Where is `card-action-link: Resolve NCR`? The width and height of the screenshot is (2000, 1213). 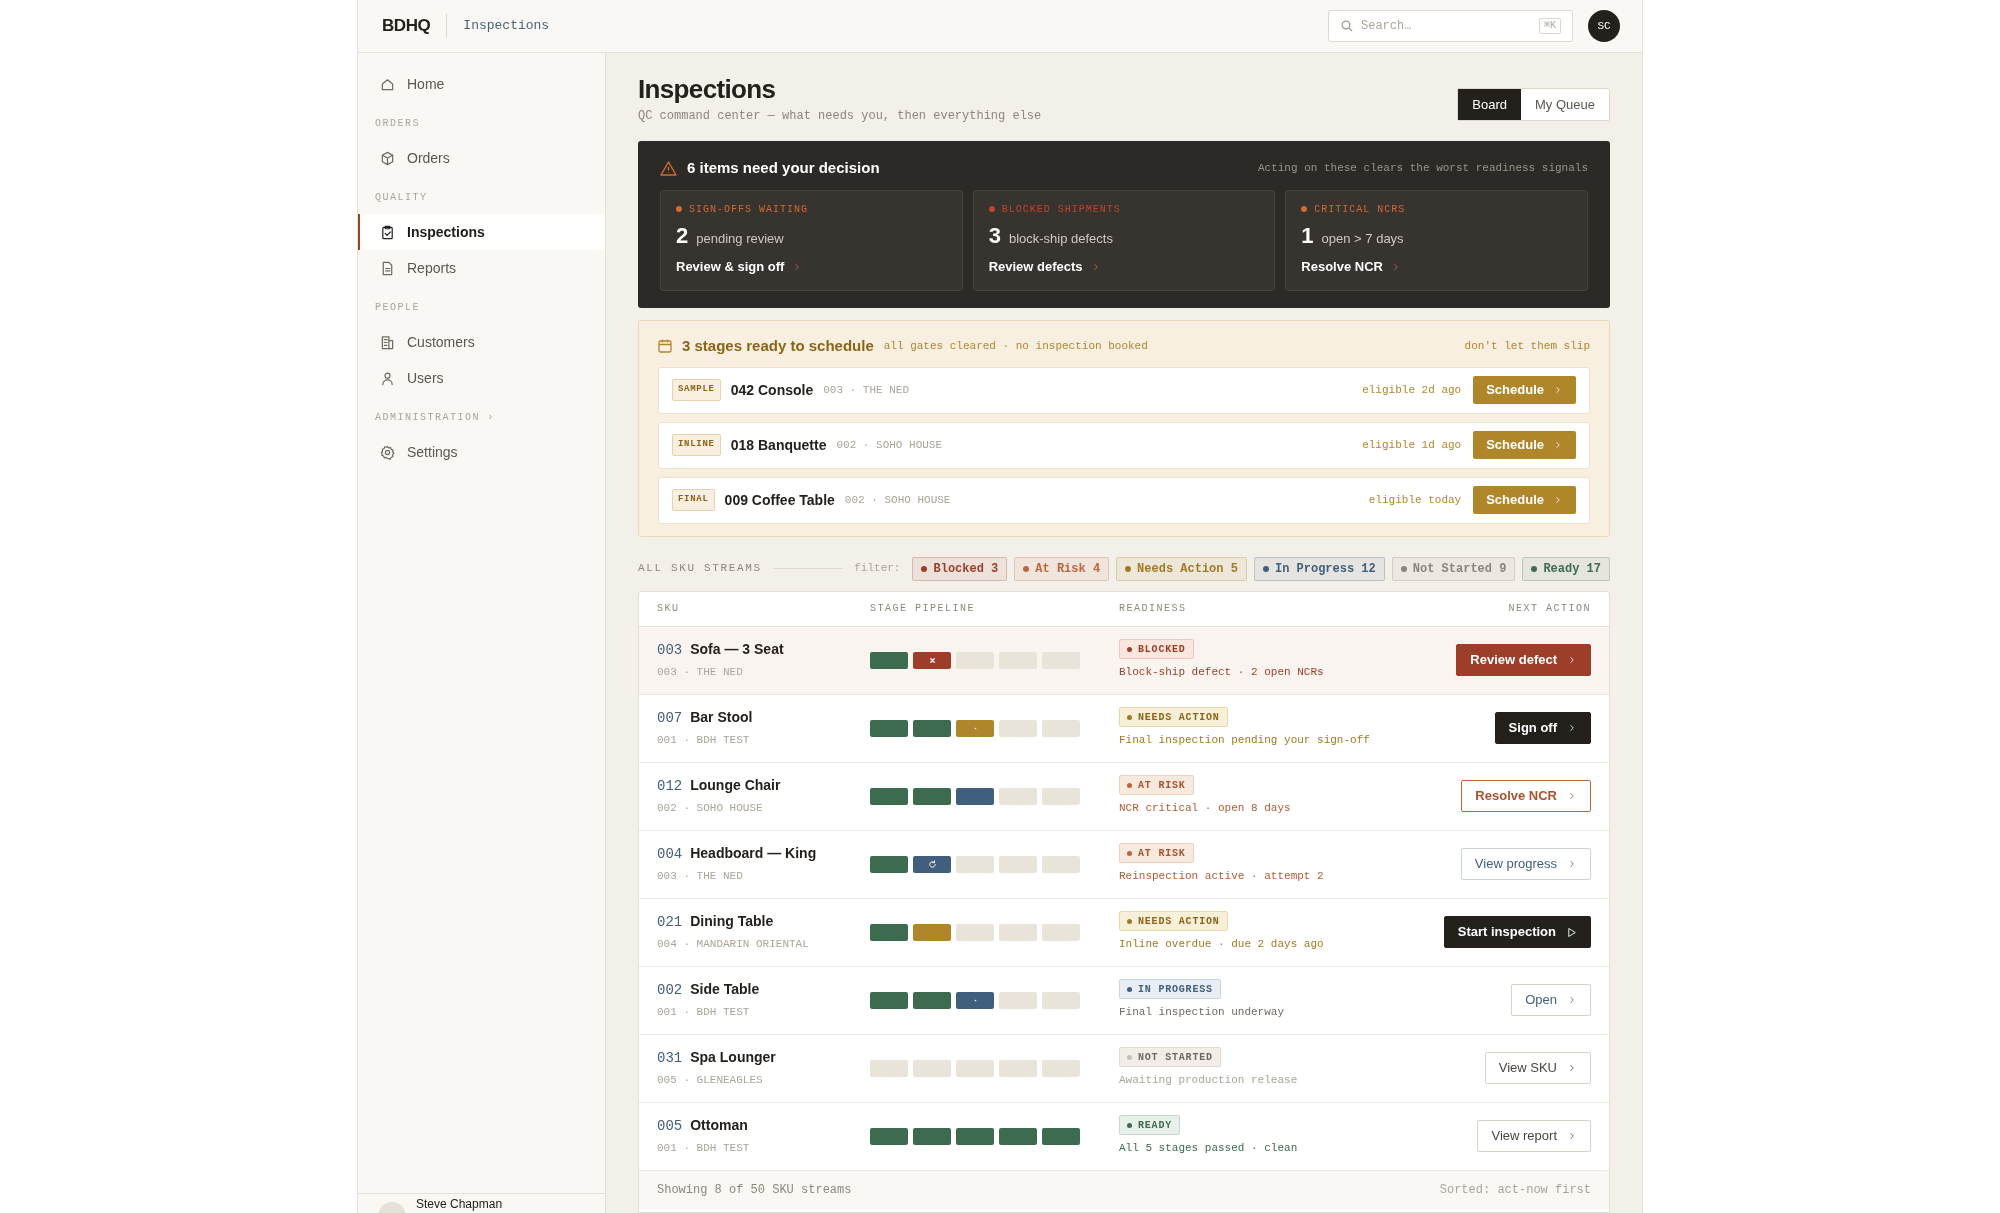 card-action-link: Resolve NCR is located at coordinates (1351, 267).